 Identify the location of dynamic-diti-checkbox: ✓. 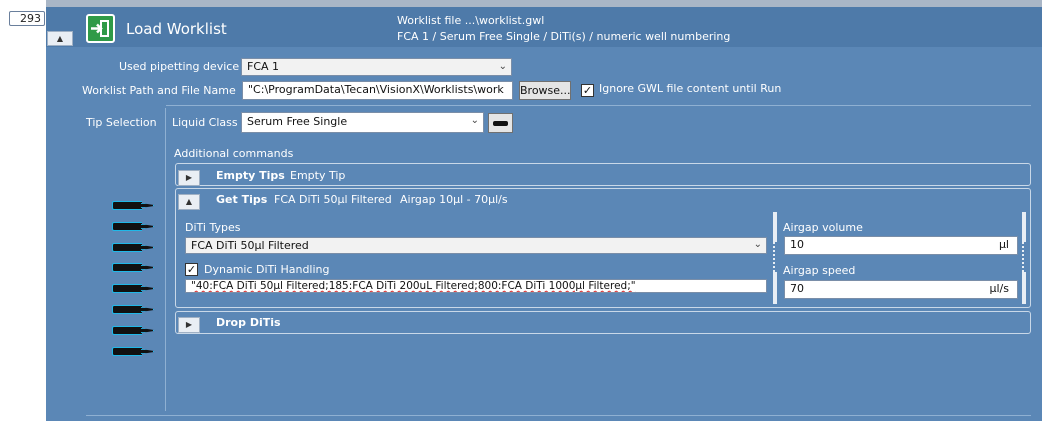
(191, 269).